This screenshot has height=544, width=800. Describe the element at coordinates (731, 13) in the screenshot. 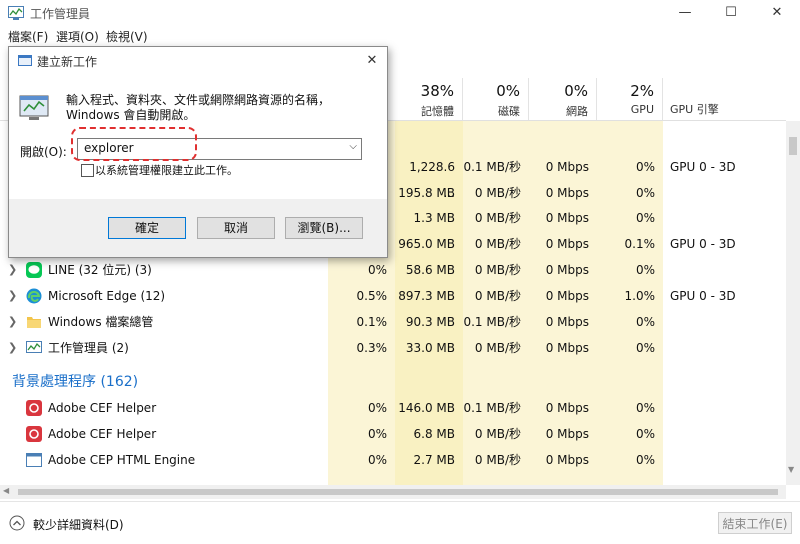

I see `maximize-button: ☐` at that location.